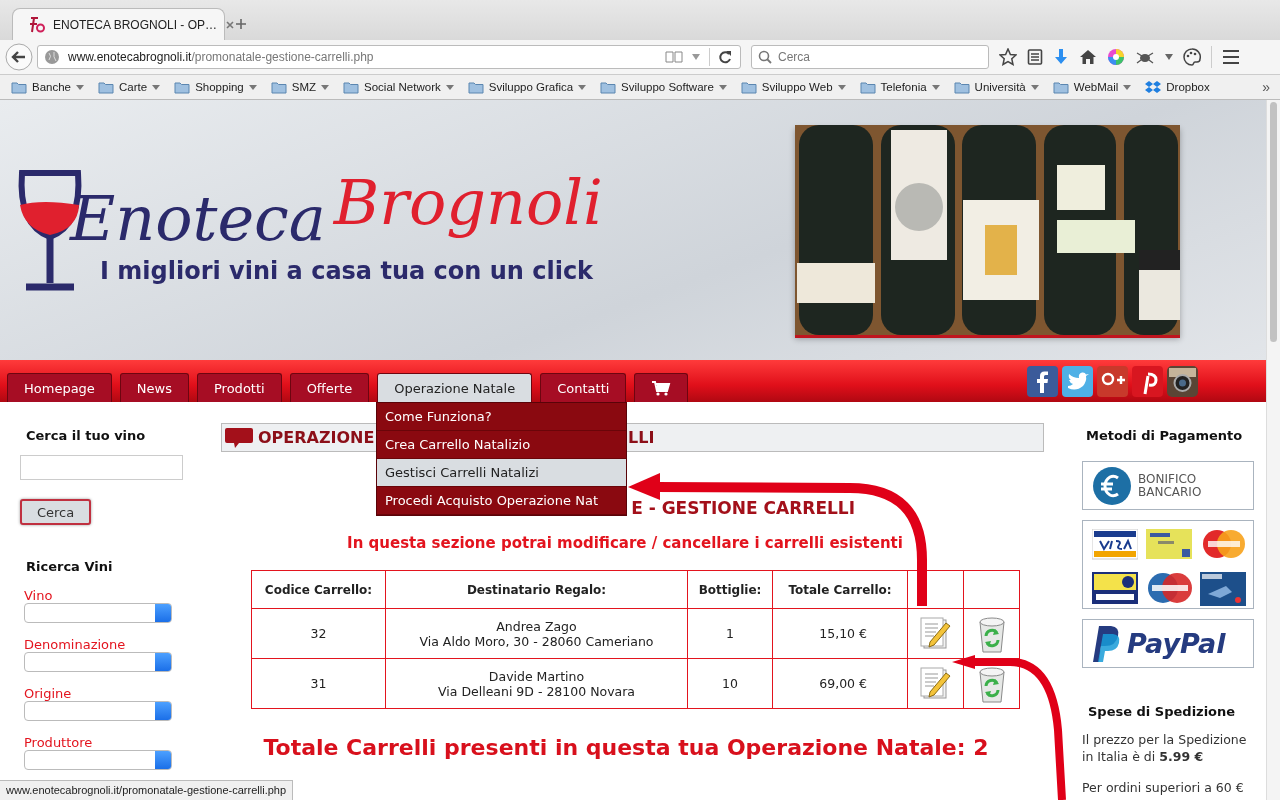 This screenshot has width=1280, height=800. I want to click on scrollbar-thumb, so click(1273, 222).